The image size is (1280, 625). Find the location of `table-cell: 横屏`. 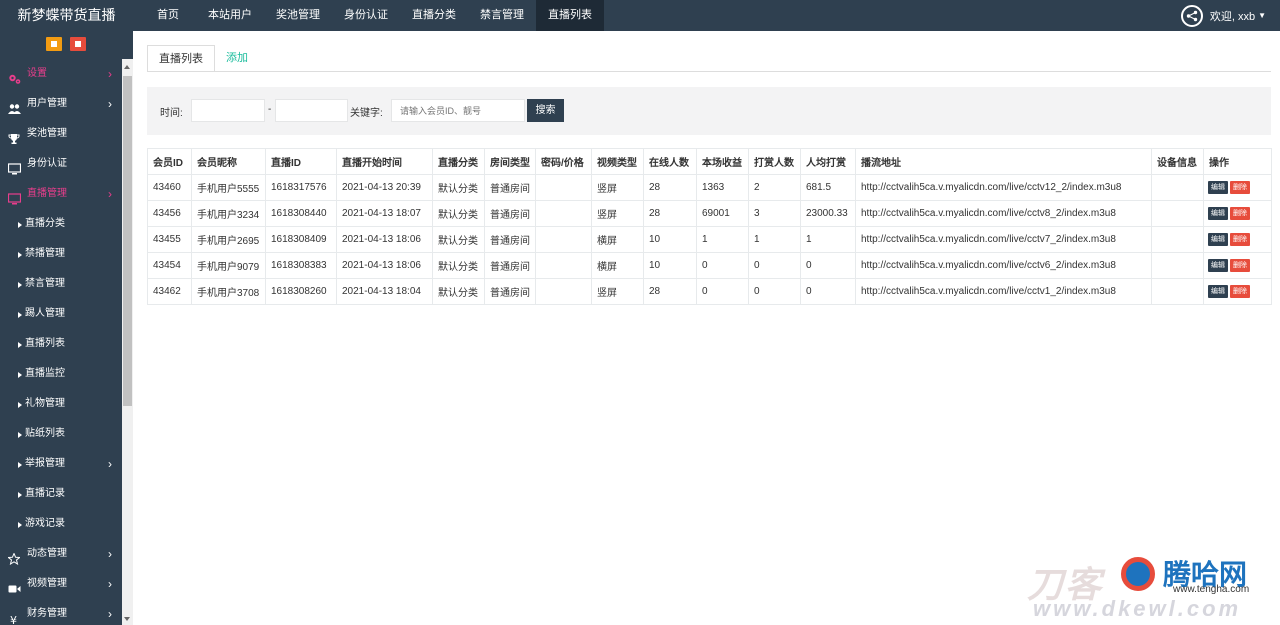

table-cell: 横屏 is located at coordinates (617, 265).